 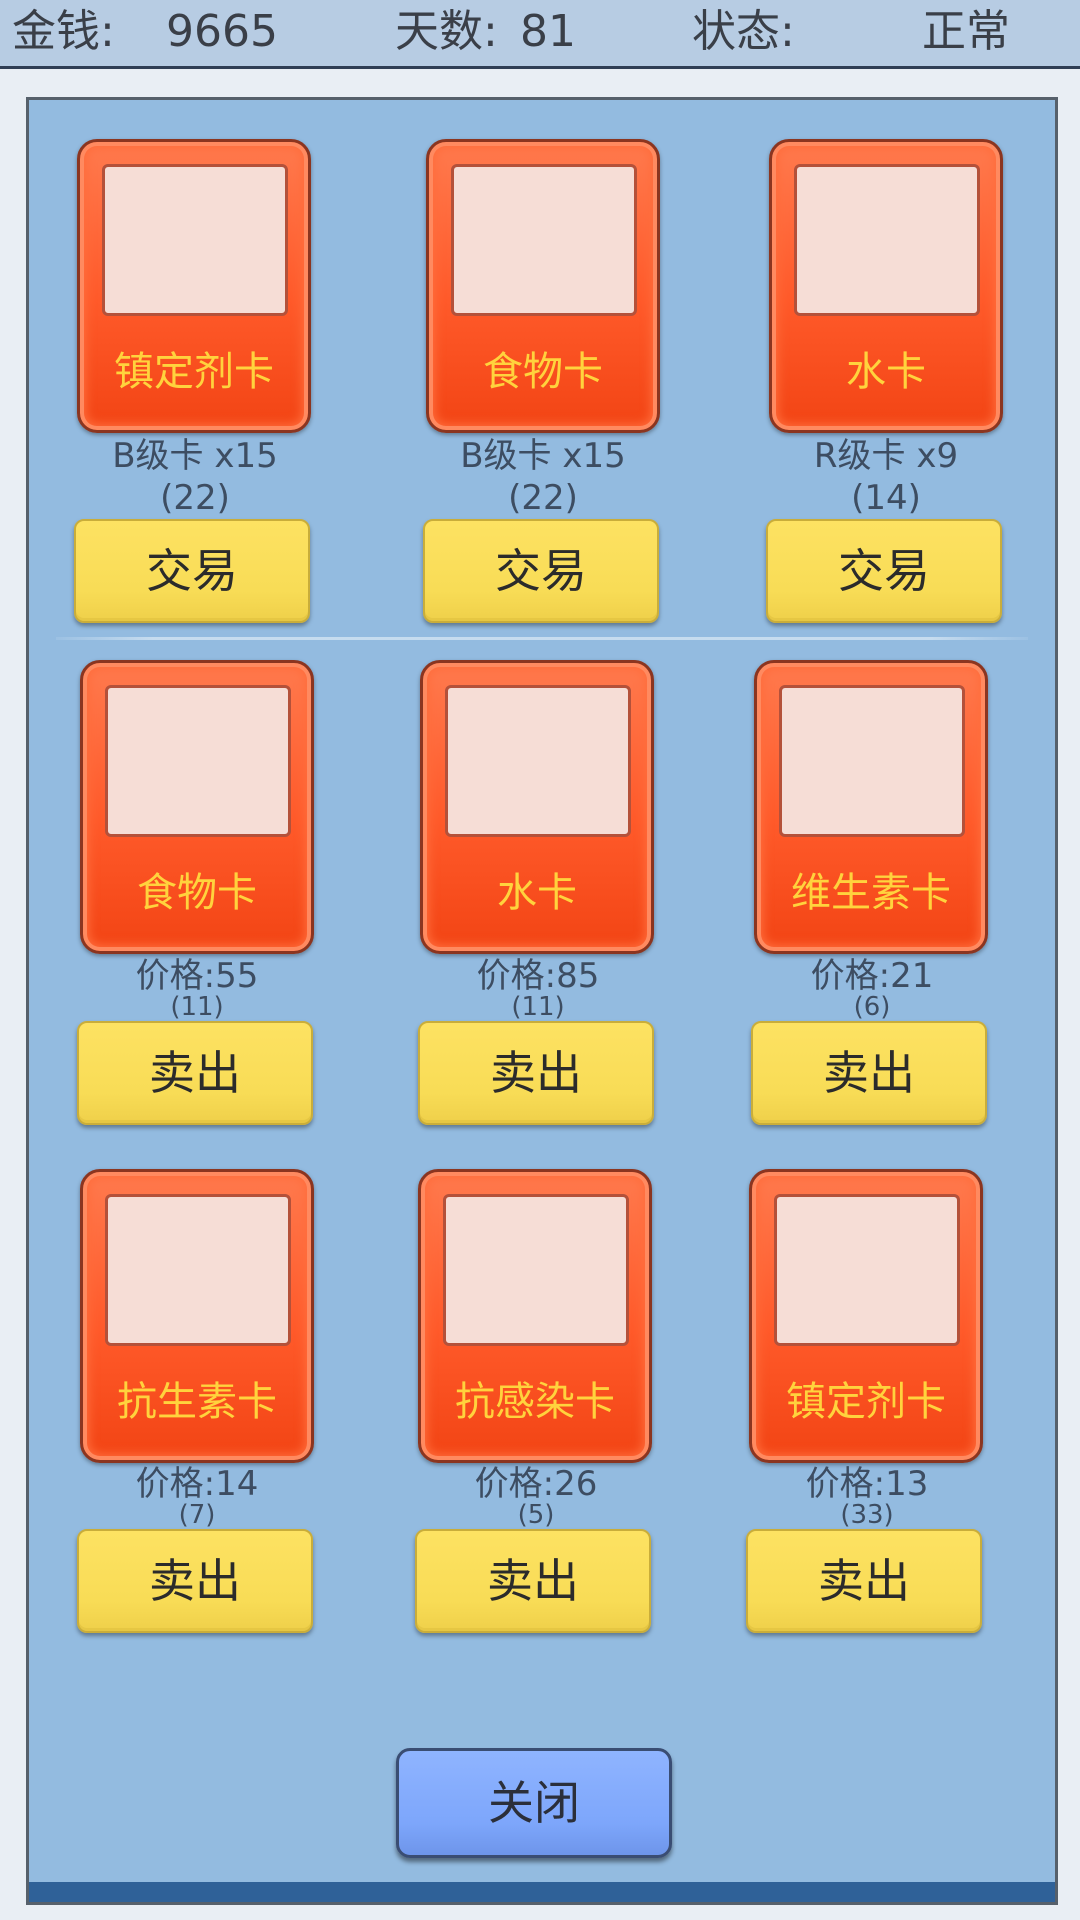 I want to click on card-price: 价格:14, so click(x=197, y=1484).